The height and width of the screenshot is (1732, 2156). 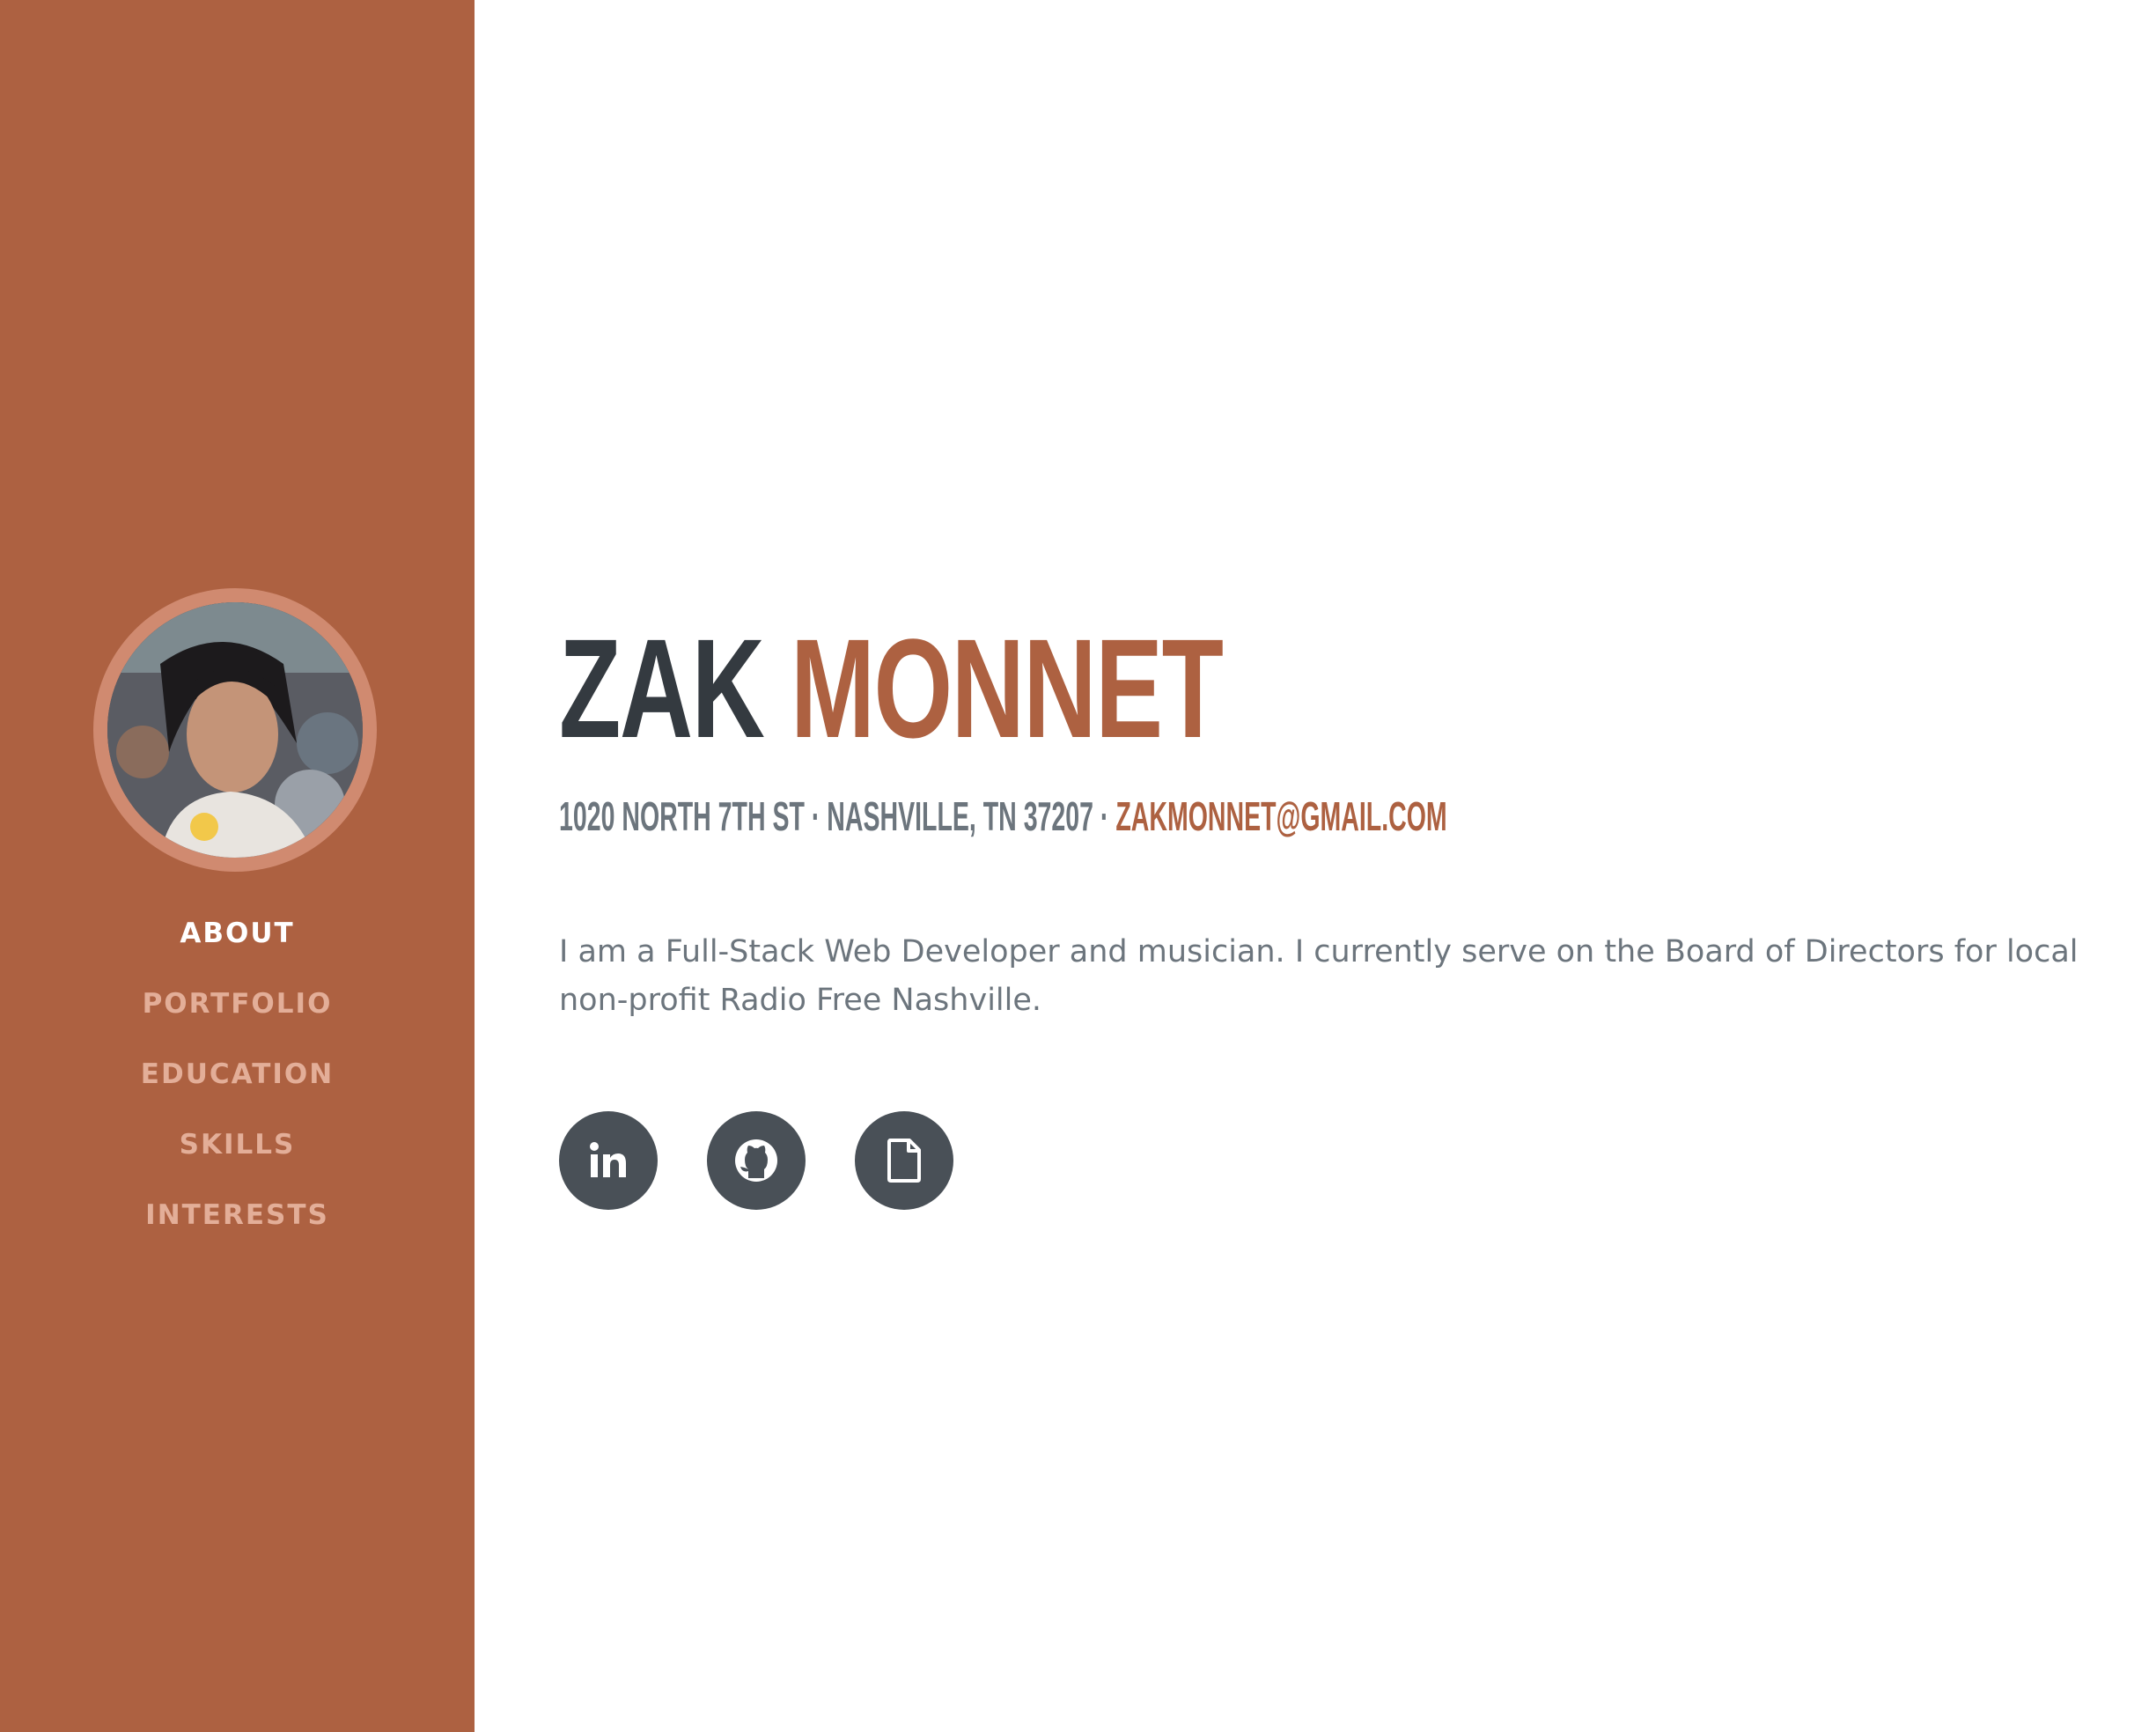 What do you see at coordinates (238, 1153) in the screenshot?
I see `nav-item-skills: SKILLS` at bounding box center [238, 1153].